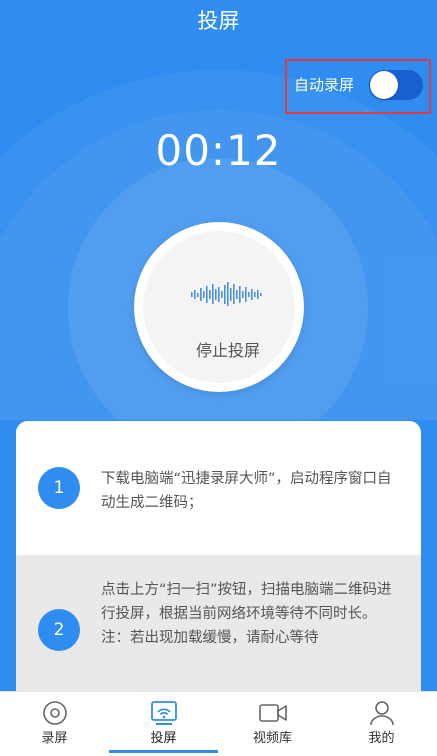 This screenshot has height=756, width=437. Describe the element at coordinates (55, 713) in the screenshot. I see `record-icon` at that location.